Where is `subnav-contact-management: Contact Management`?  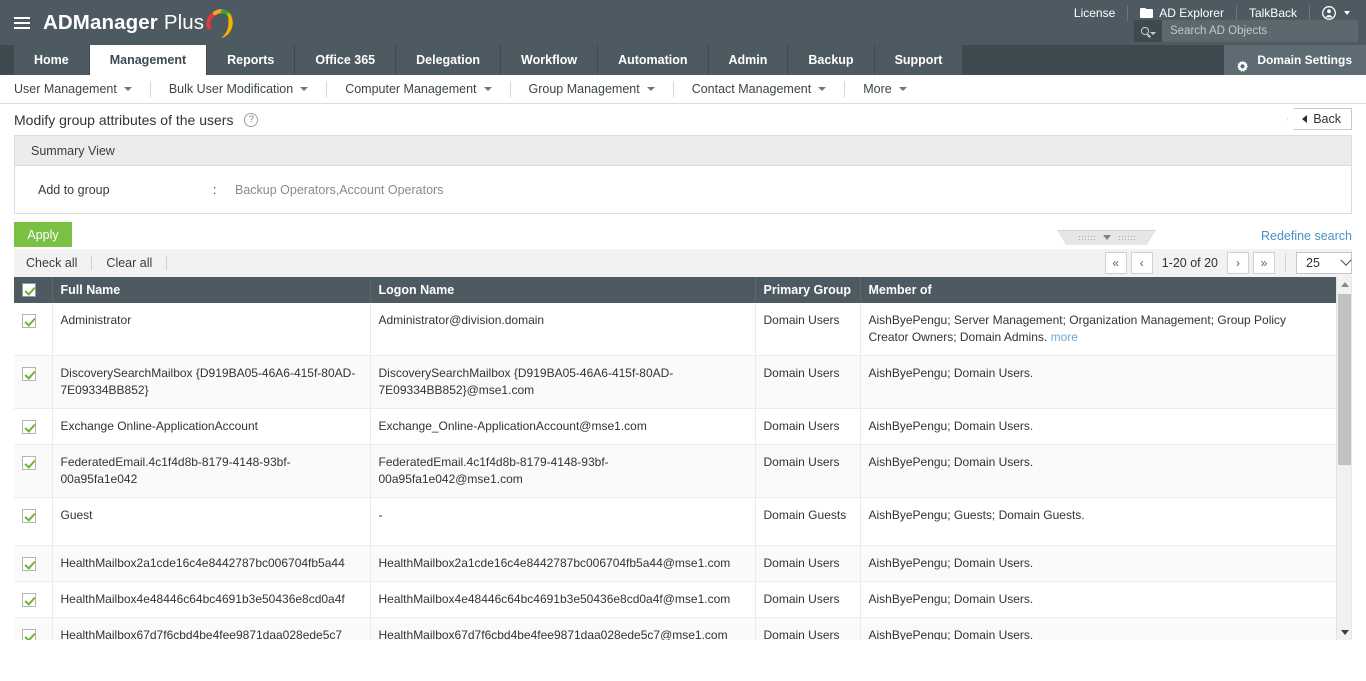
subnav-contact-management: Contact Management is located at coordinates (760, 89).